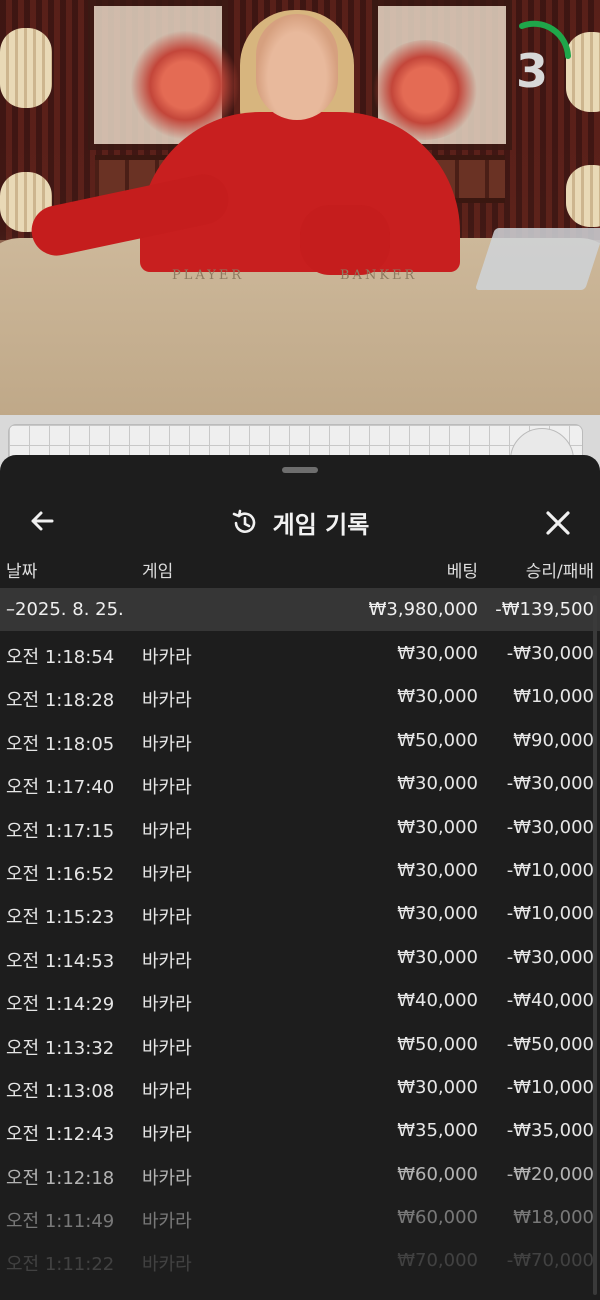 The width and height of the screenshot is (600, 1300). I want to click on table-label-player: PLAYER, so click(208, 275).